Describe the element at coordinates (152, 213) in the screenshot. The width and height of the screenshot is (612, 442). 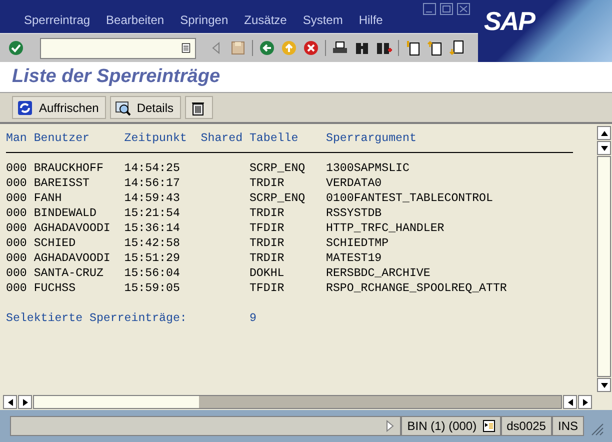
I see `table-cell-text: 15:21:54` at that location.